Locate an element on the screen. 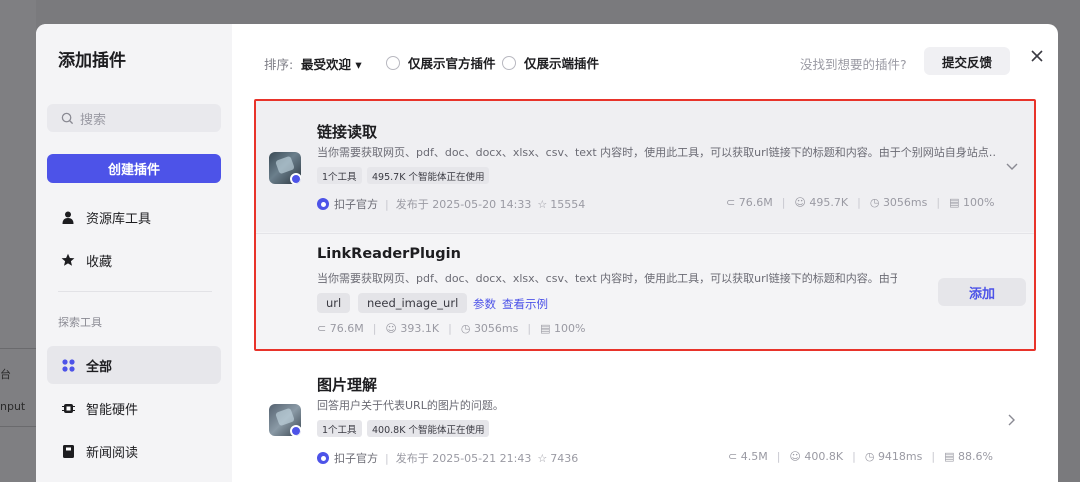 The height and width of the screenshot is (482, 1080). publisher: 扣子官方 is located at coordinates (356, 458).